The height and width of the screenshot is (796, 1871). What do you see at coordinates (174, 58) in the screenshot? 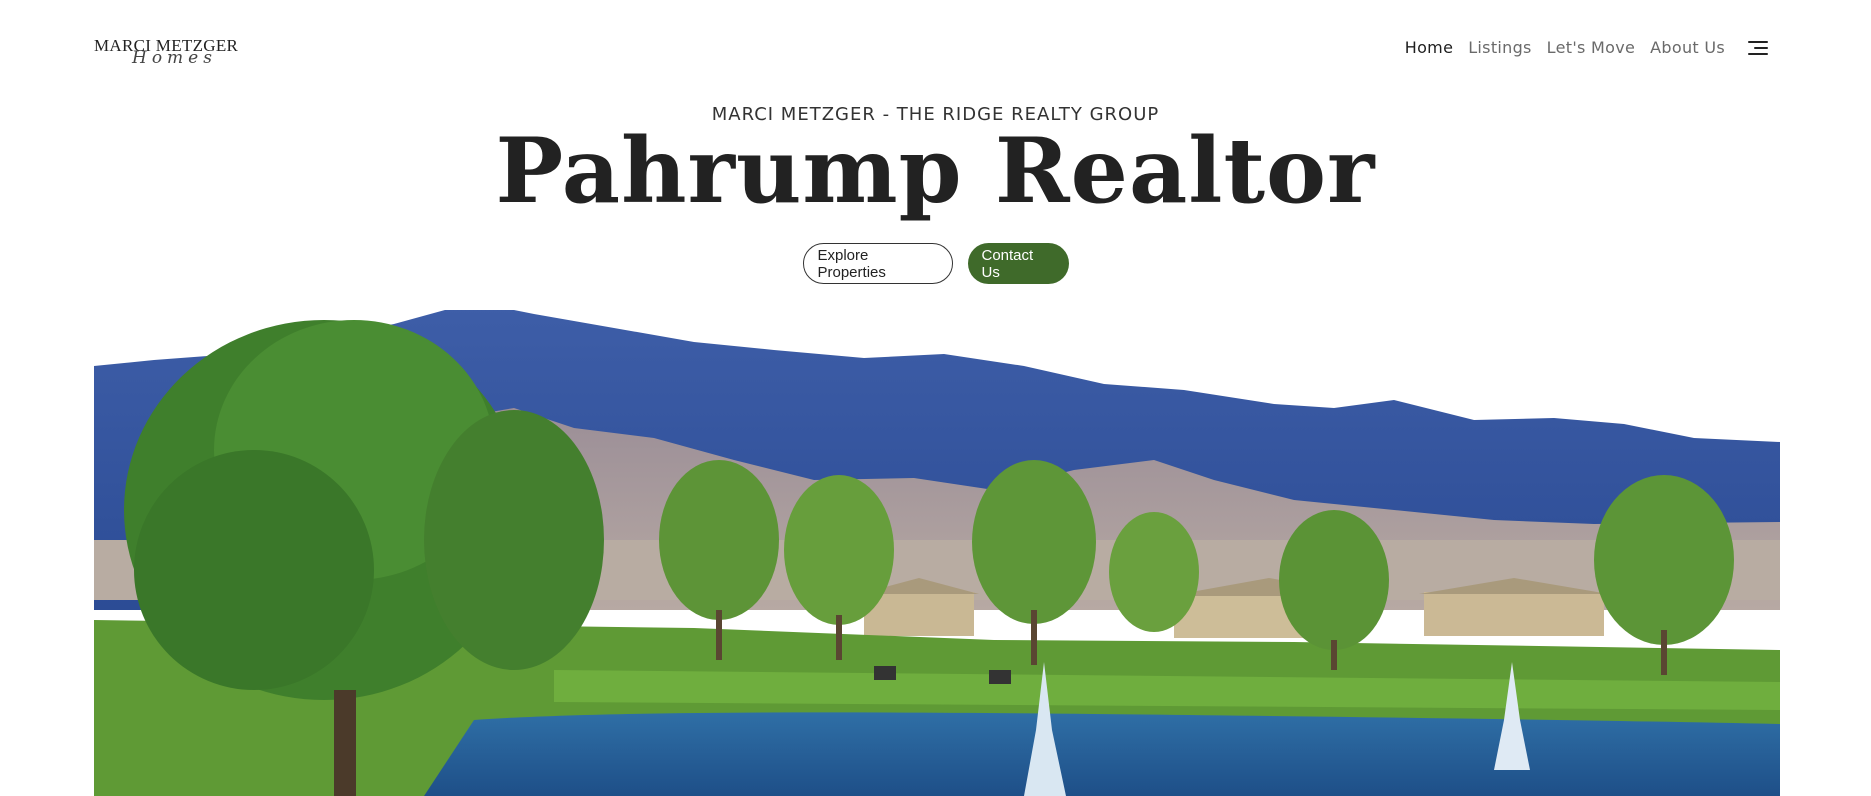
I see `logo-script: Homes` at bounding box center [174, 58].